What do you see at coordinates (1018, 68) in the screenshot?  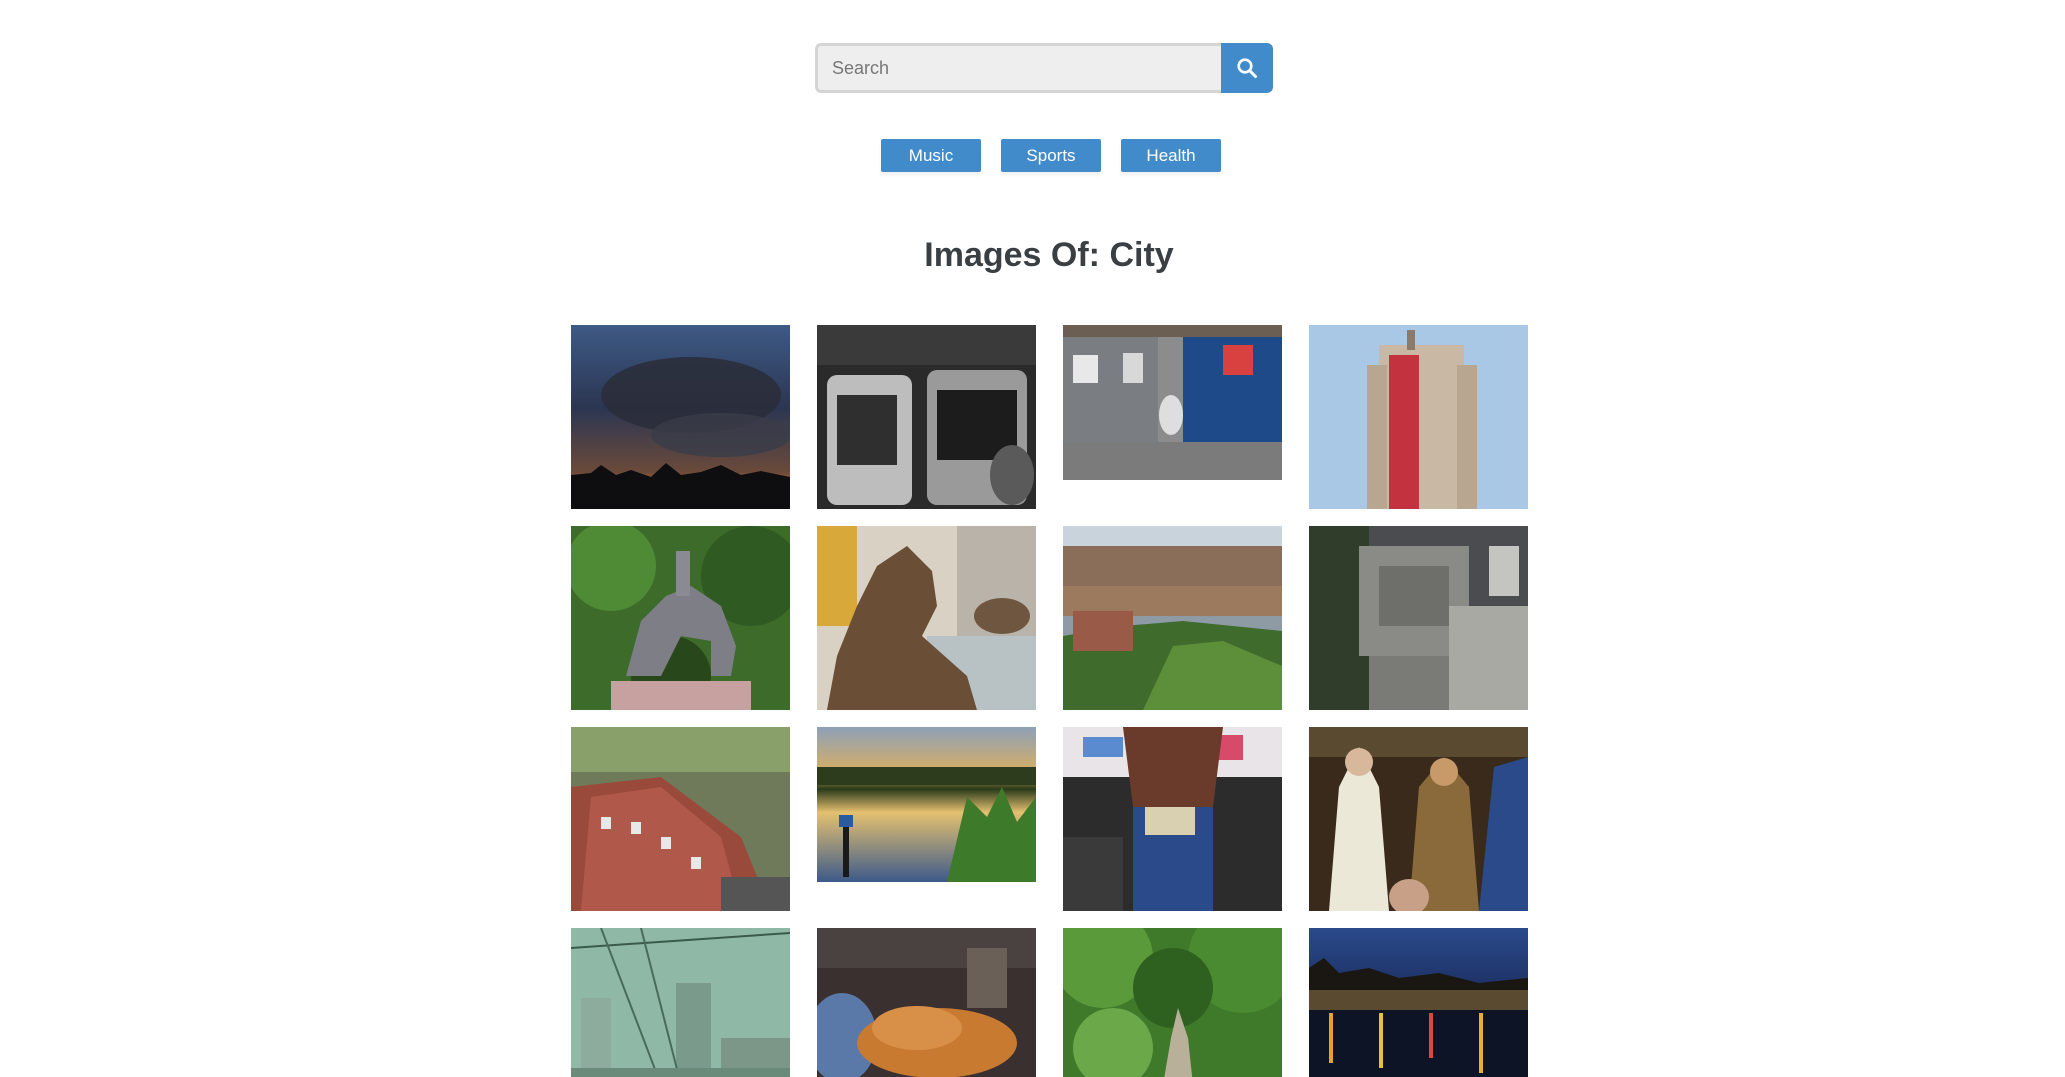 I see `search-input` at bounding box center [1018, 68].